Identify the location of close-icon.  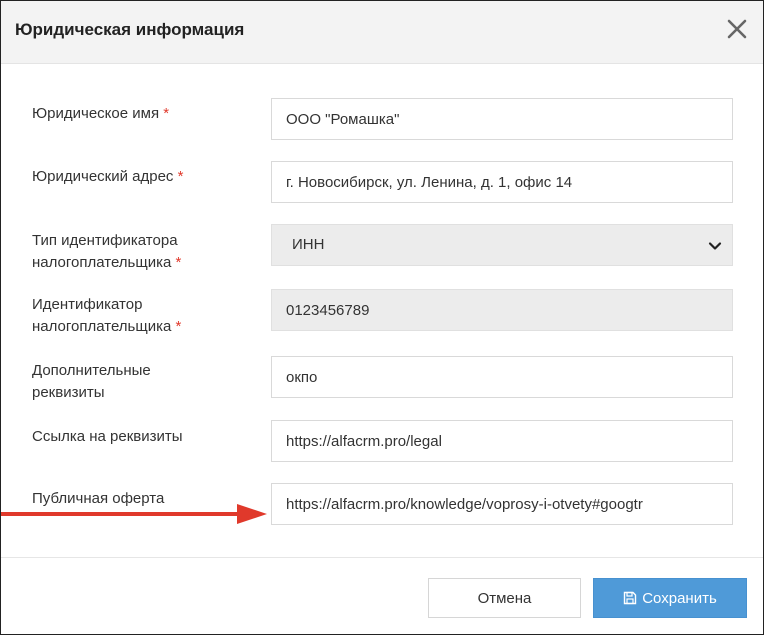
(737, 29).